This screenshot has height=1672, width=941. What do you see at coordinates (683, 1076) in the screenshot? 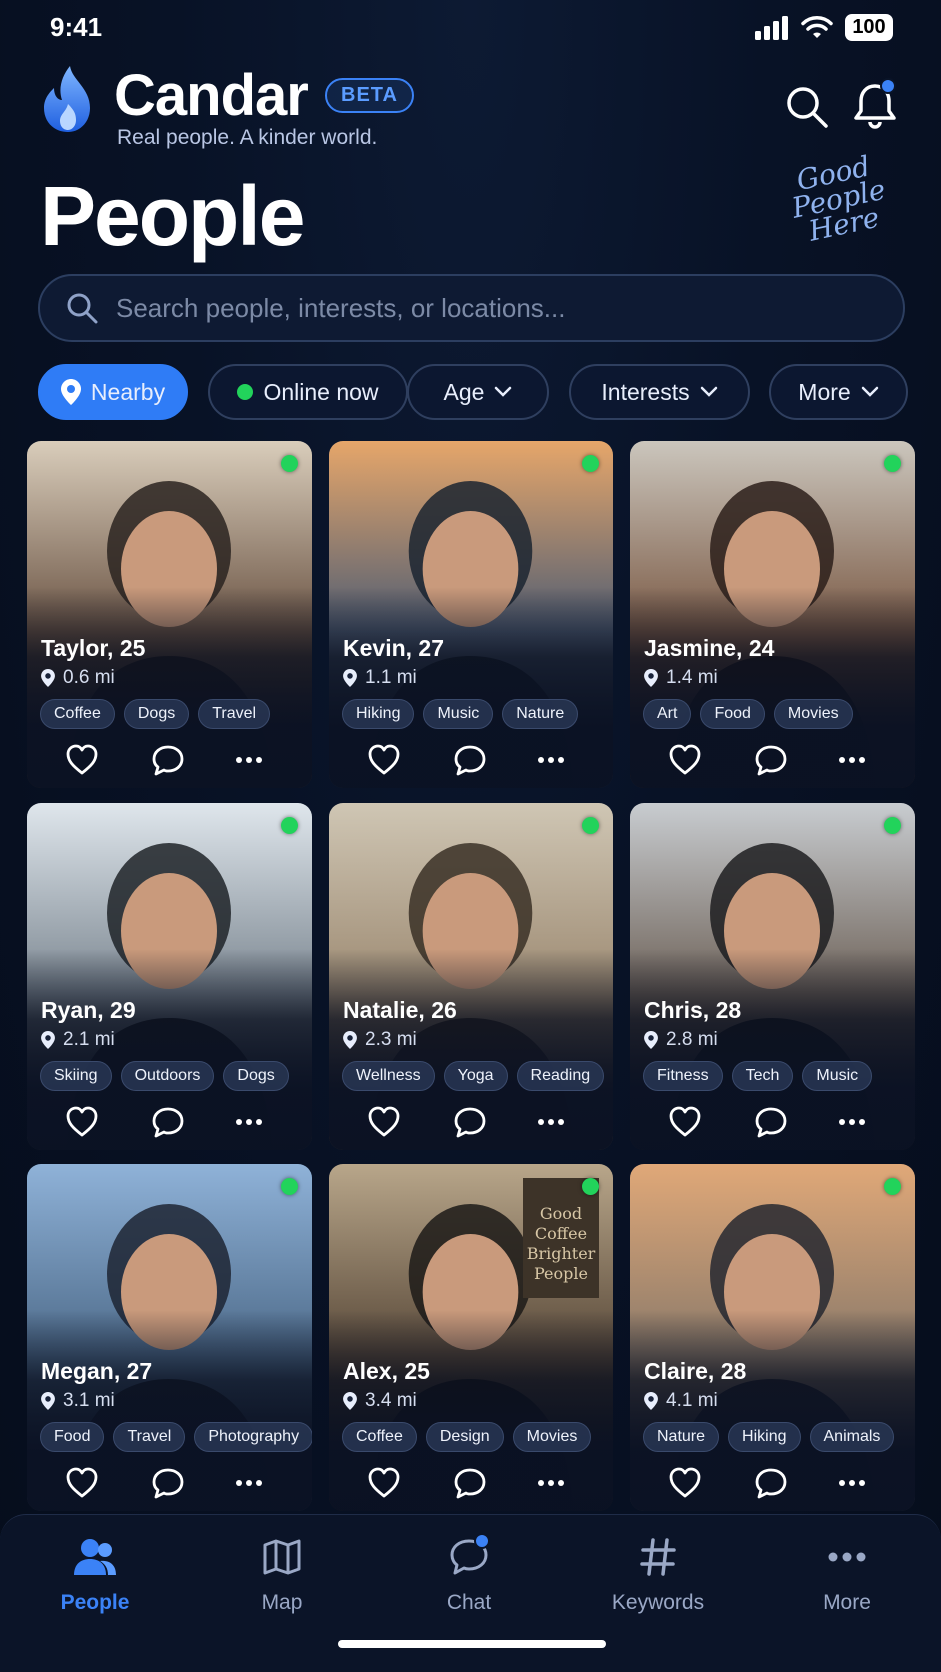
I see `interest-tag: Fitness` at bounding box center [683, 1076].